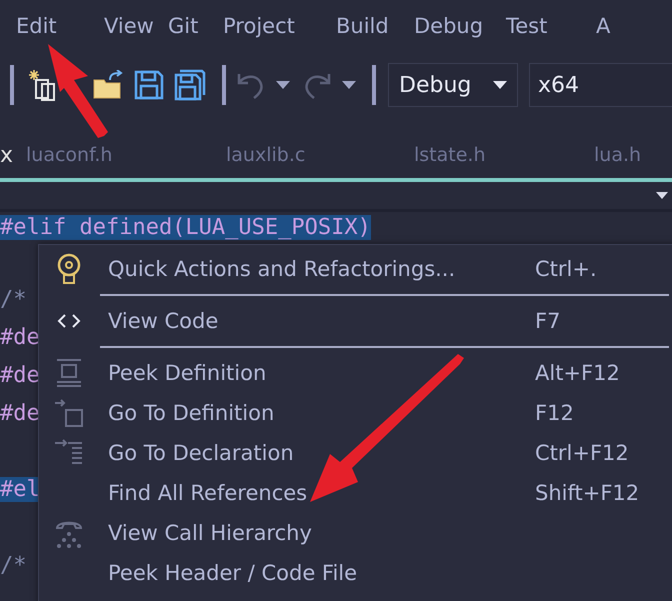  What do you see at coordinates (555, 413) in the screenshot?
I see `shortcut-text: F12` at bounding box center [555, 413].